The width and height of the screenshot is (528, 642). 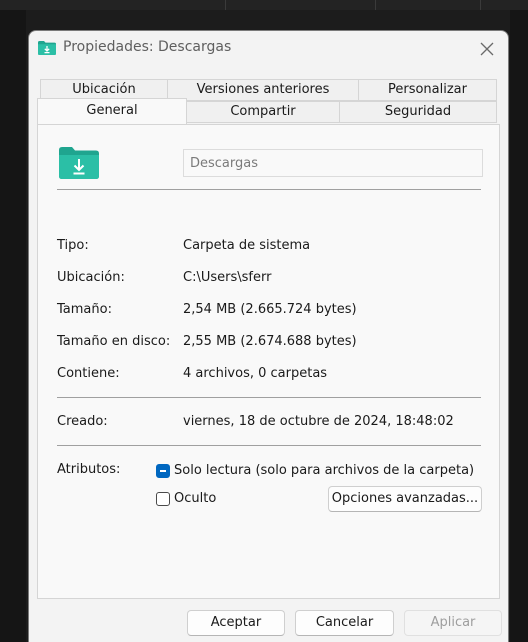 What do you see at coordinates (89, 469) in the screenshot?
I see `attributes-label: Atributos:` at bounding box center [89, 469].